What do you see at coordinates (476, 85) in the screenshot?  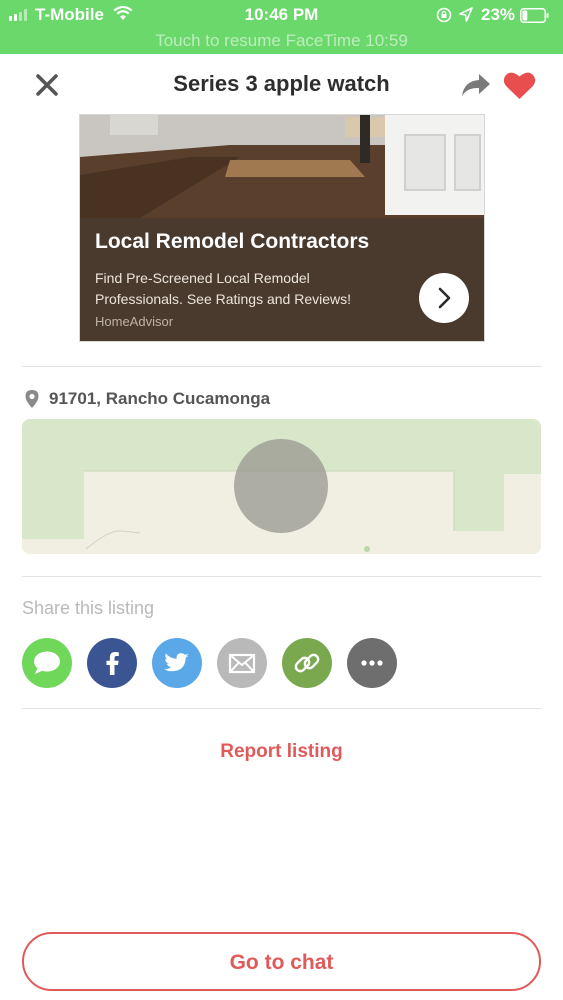 I see `share-arrow-icon` at bounding box center [476, 85].